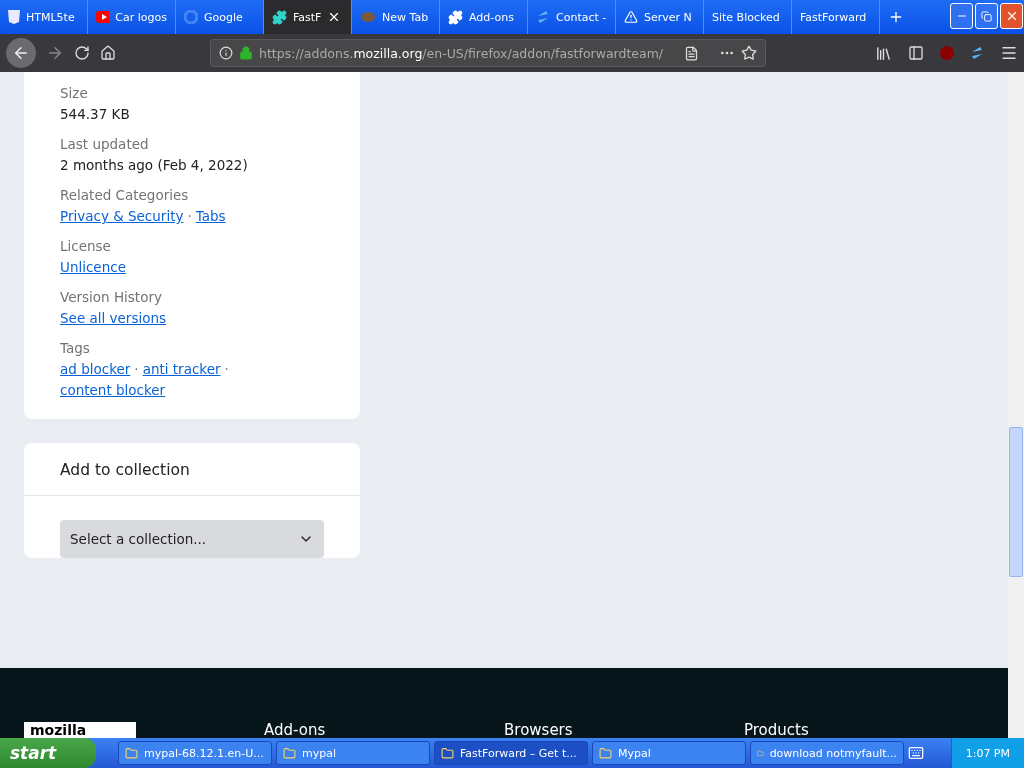 Image resolution: width=1024 pixels, height=768 pixels. I want to click on start-button: start, so click(48, 753).